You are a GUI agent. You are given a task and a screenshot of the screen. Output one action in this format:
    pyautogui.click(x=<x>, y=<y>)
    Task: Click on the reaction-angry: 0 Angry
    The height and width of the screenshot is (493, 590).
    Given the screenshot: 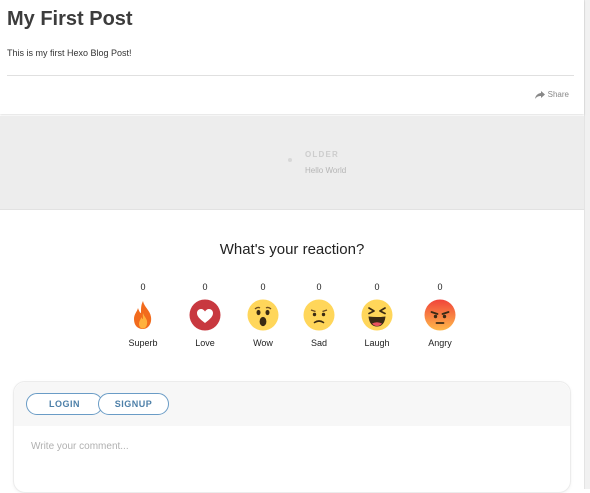 What is the action you would take?
    pyautogui.click(x=440, y=314)
    